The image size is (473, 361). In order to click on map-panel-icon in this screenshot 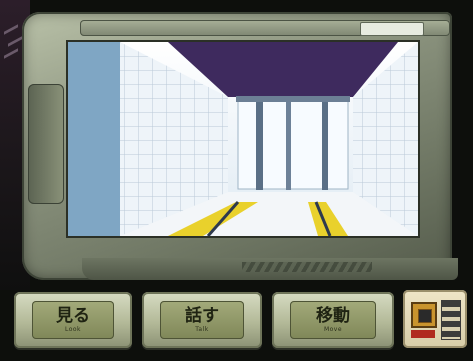, I will do `click(424, 315)`.